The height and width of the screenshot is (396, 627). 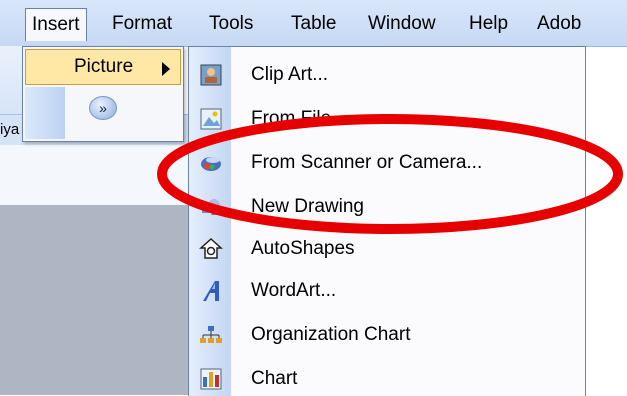 I want to click on menu-window: Window, so click(x=402, y=24).